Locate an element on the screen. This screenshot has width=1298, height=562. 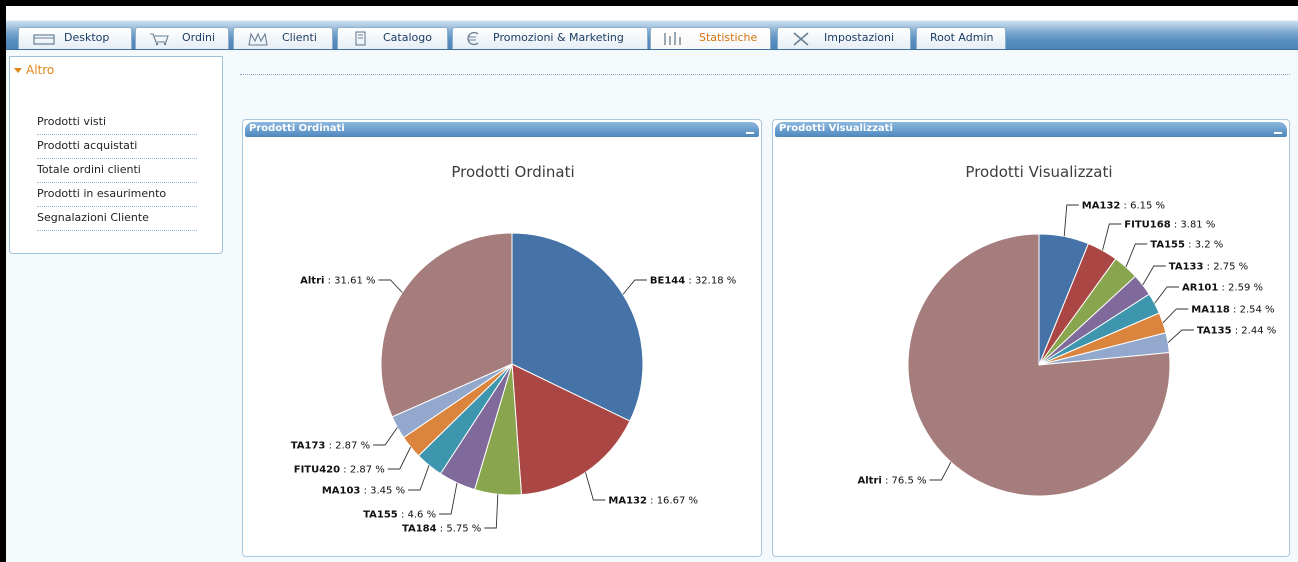
sidebar-item-totale-ordini-clienti: Totale ordini clienti is located at coordinates (117, 171).